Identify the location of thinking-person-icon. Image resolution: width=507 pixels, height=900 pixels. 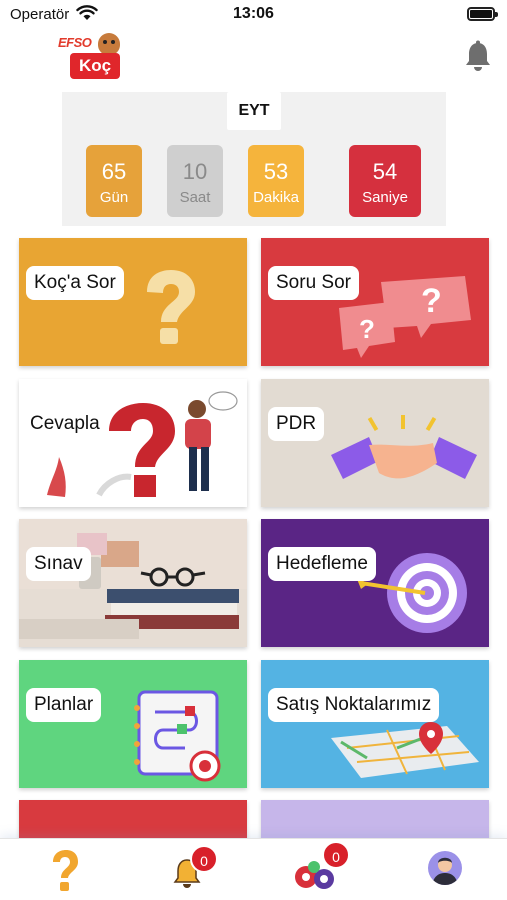
(142, 444).